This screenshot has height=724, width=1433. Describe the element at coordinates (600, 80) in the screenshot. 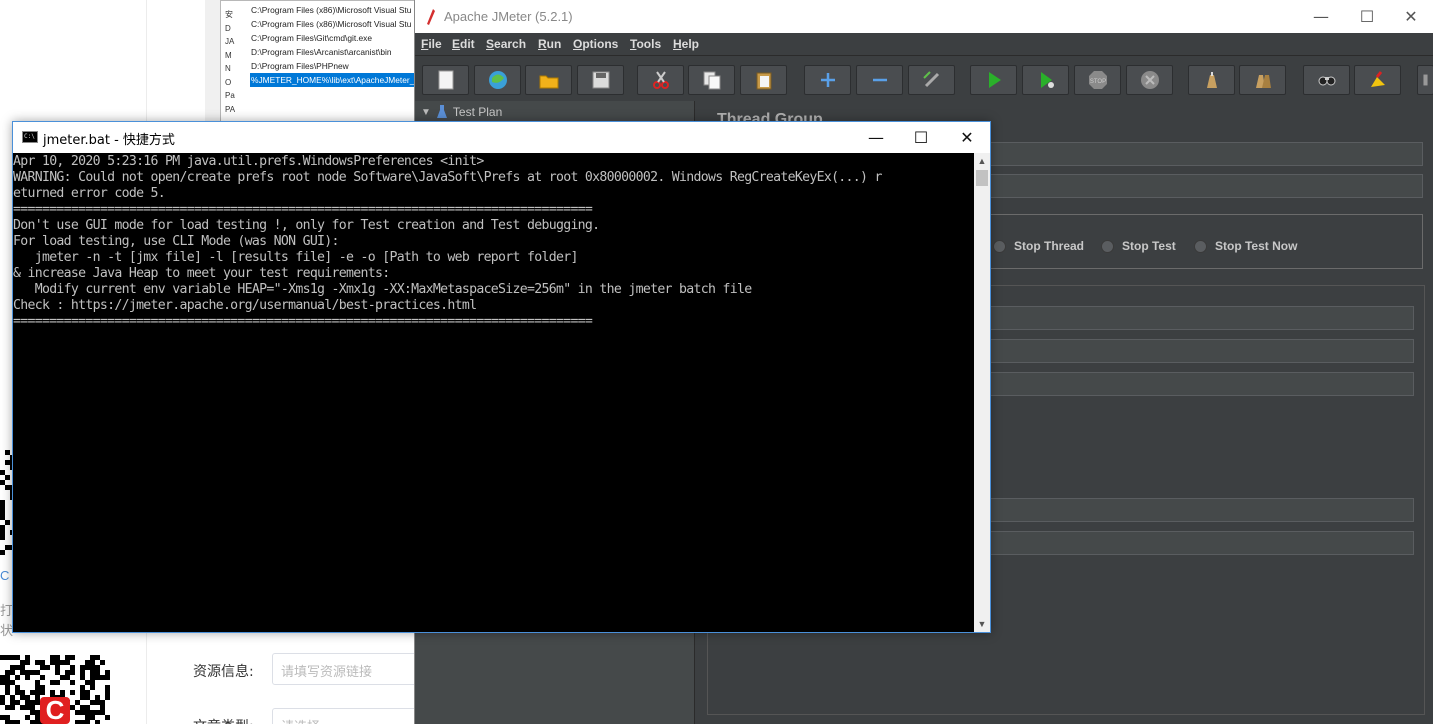

I see `save-button` at that location.